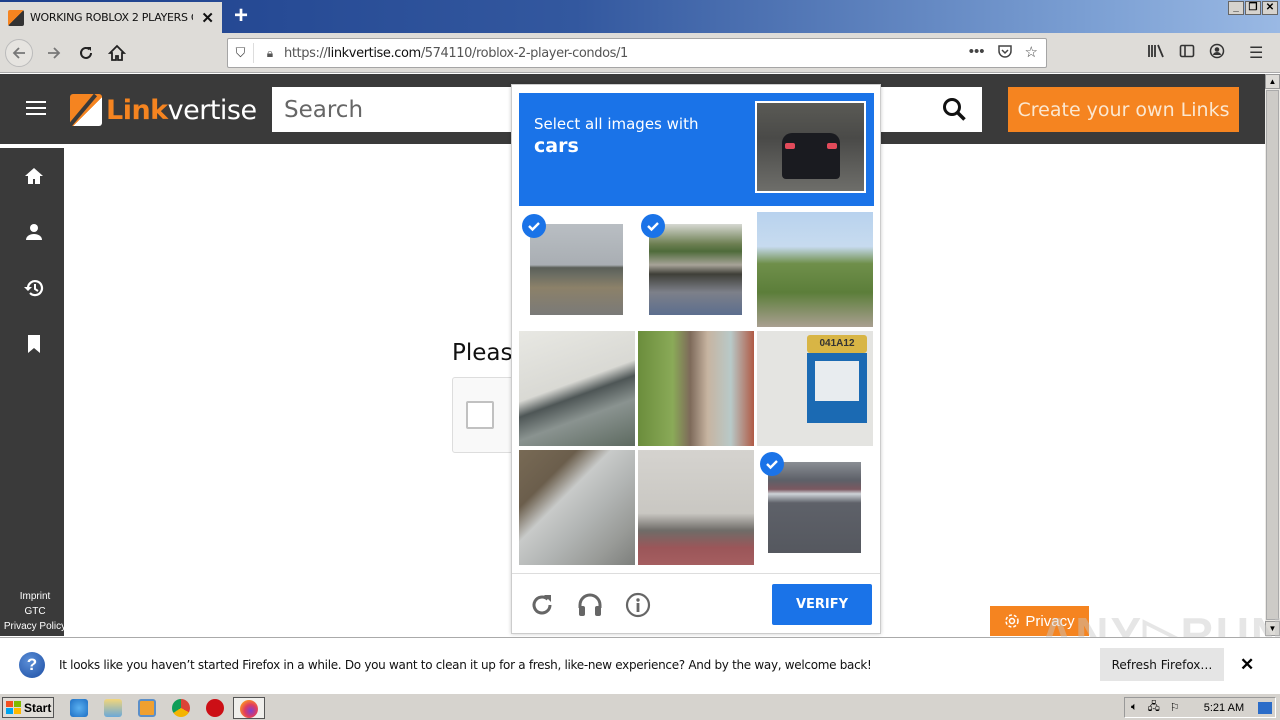 The image size is (1280, 720). What do you see at coordinates (696, 603) in the screenshot?
I see `captcha-footer: VERIFY` at bounding box center [696, 603].